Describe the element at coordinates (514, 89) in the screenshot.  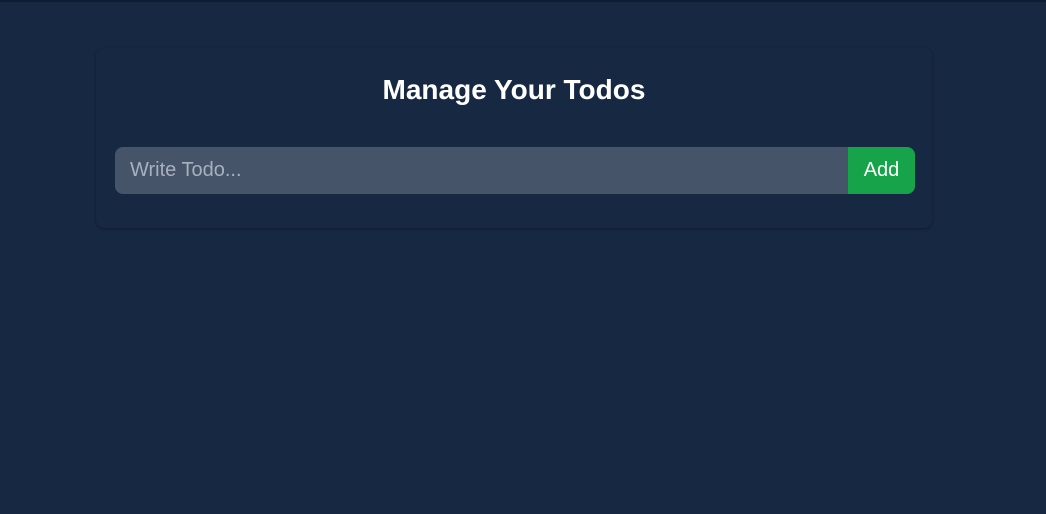
I see `page-title: Manage Your Todos` at that location.